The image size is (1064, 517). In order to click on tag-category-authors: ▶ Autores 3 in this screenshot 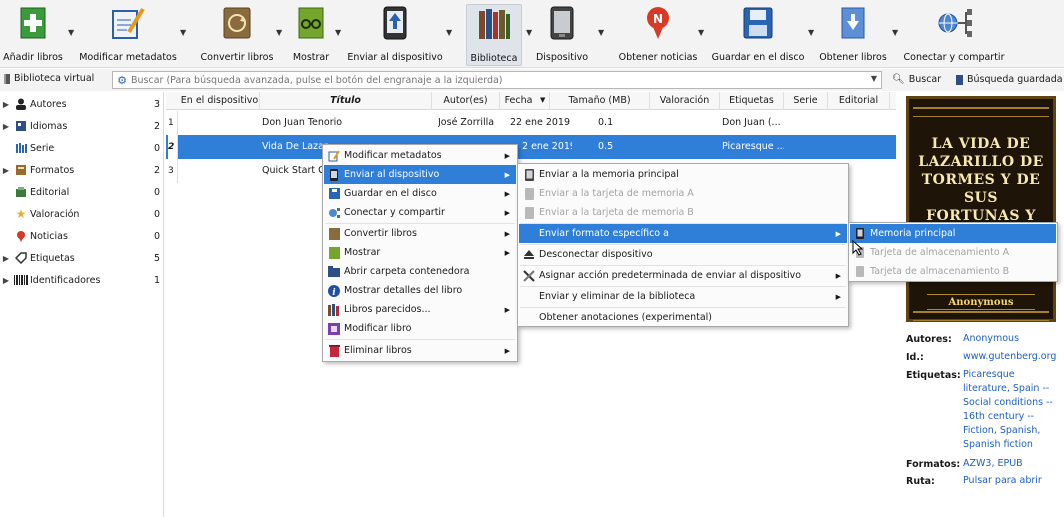, I will do `click(82, 104)`.